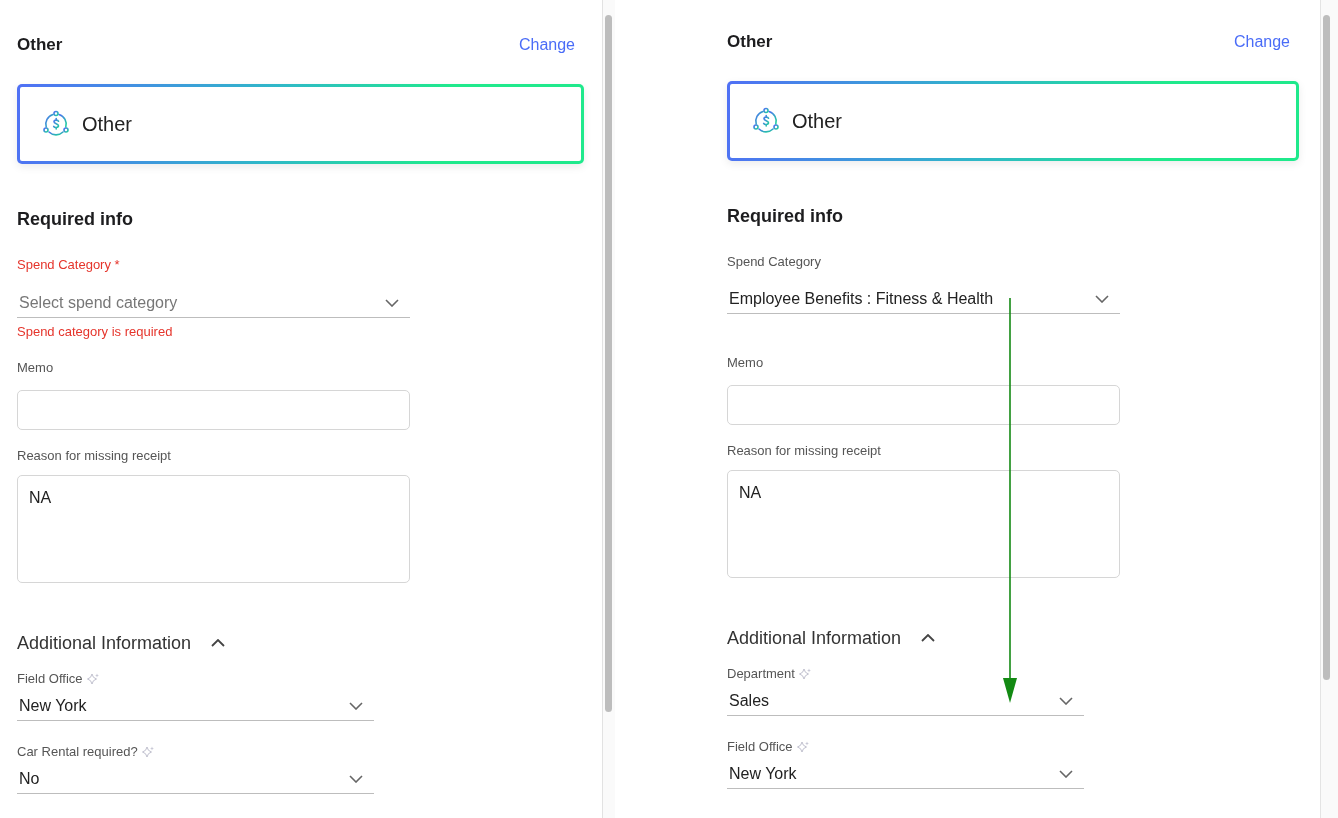  I want to click on field-label: Department, so click(761, 674).